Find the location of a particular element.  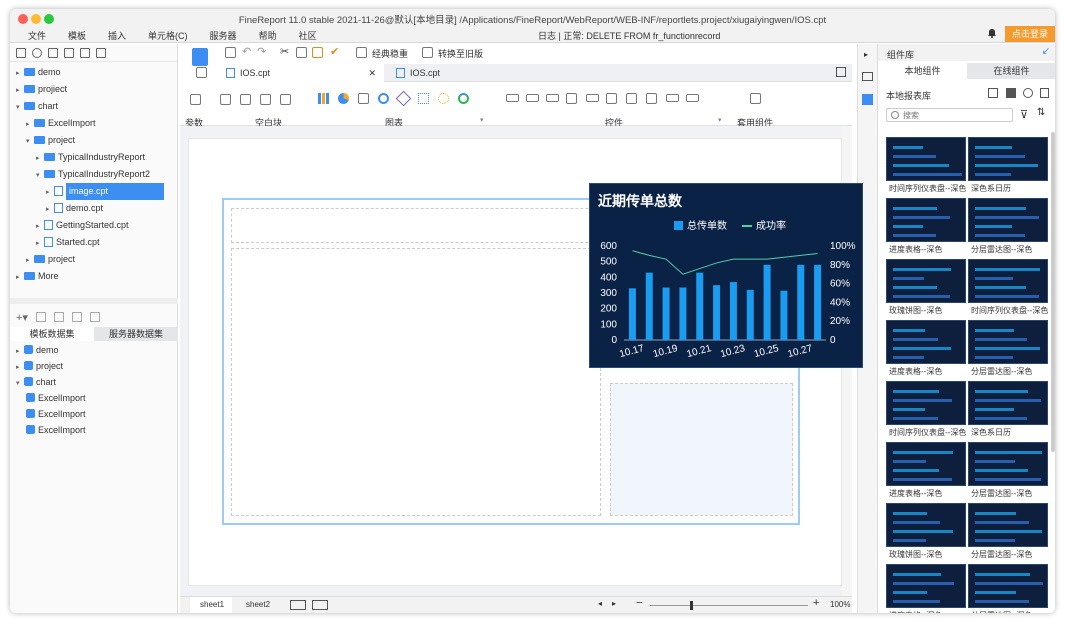

widget-button-icon is located at coordinates (552, 98).